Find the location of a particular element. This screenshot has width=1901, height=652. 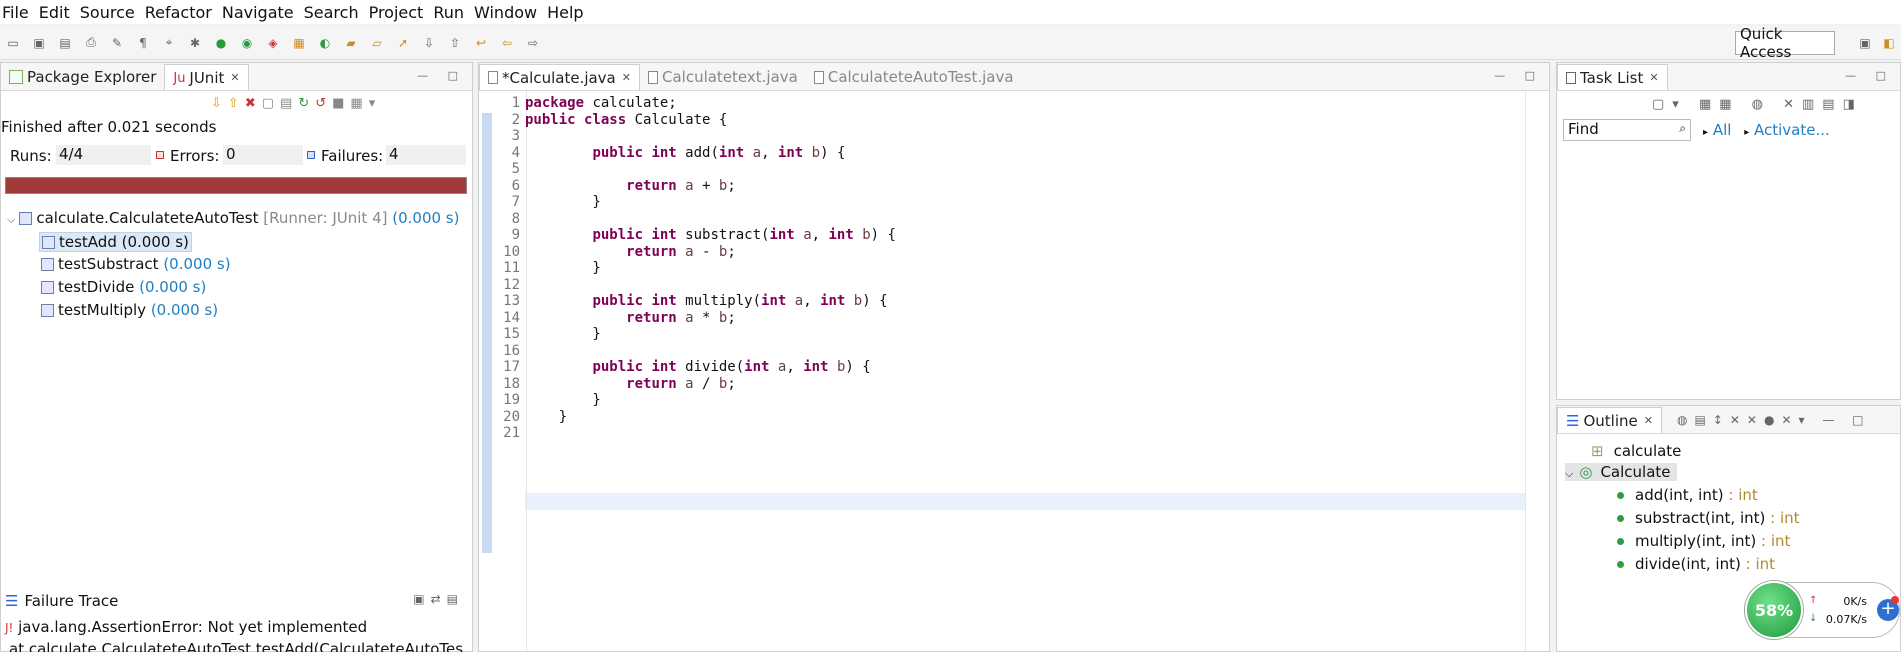

quick-access-field: Quick Access is located at coordinates (1785, 43).